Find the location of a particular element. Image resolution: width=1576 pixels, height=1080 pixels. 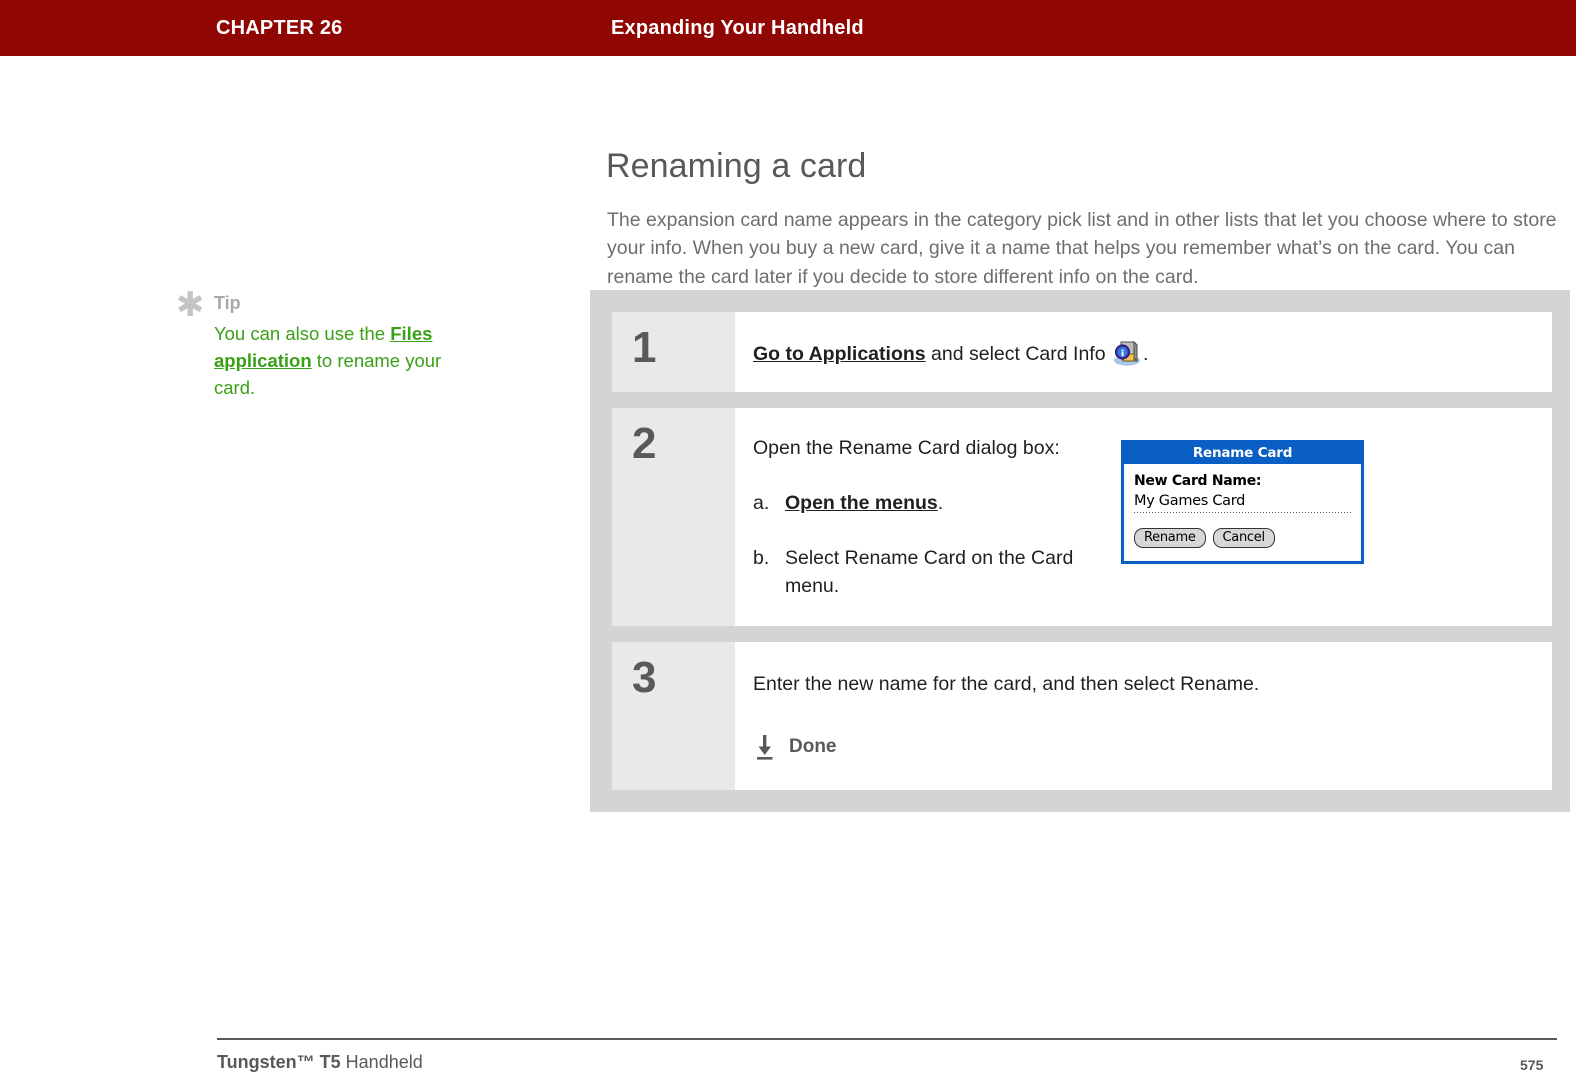

footer-divider is located at coordinates (887, 1039).